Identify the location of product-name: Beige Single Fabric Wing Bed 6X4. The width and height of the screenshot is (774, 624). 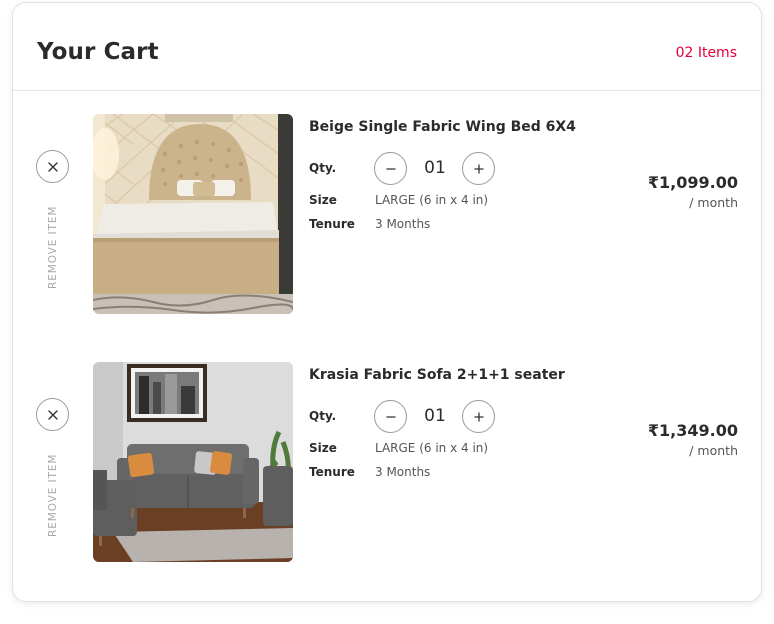
(442, 127).